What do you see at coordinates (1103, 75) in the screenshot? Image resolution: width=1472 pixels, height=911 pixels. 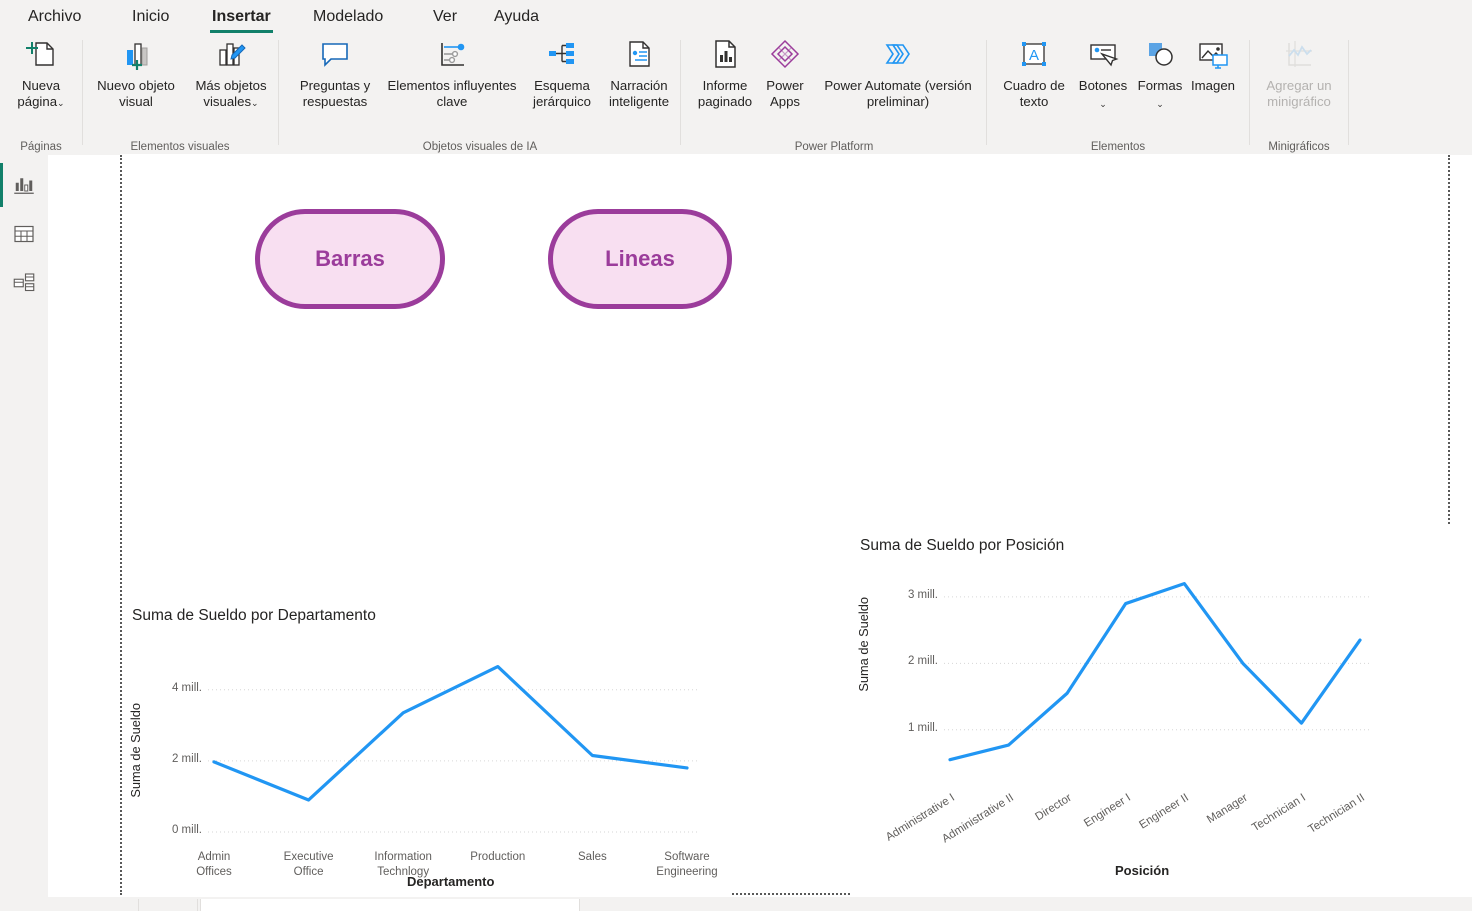 I see `ribbon-command-buttons: Botones ⌄` at bounding box center [1103, 75].